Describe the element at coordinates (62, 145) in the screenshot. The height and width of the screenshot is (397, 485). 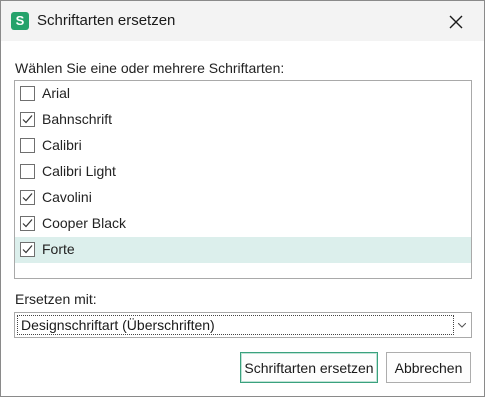
I see `font-item-label: Calibri` at that location.